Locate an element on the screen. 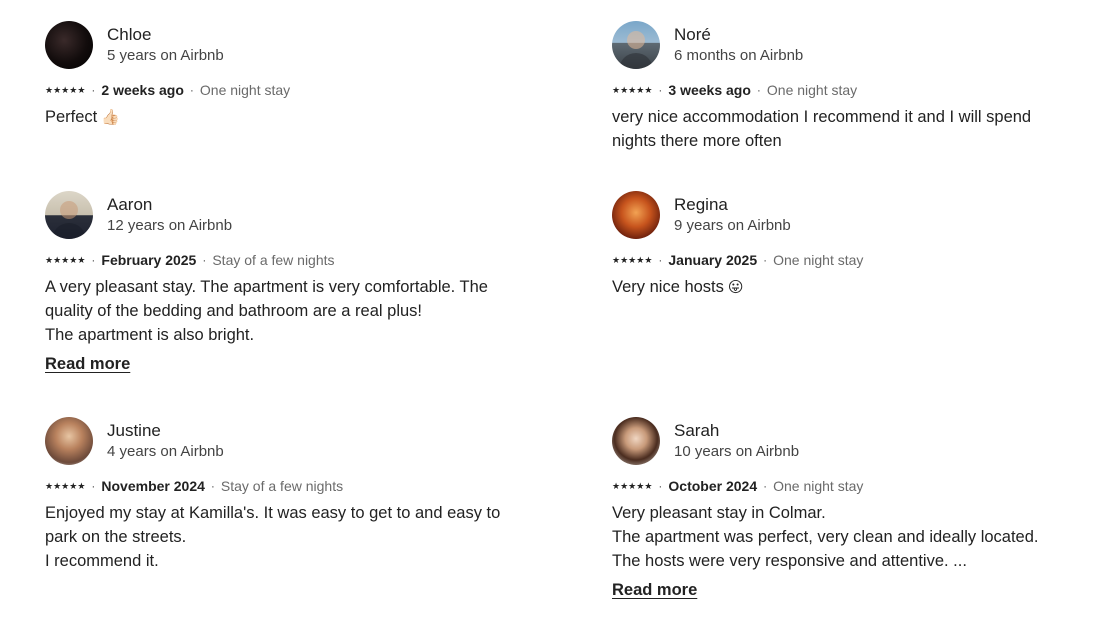 The height and width of the screenshot is (643, 1114). tongue-out-emoji-icon: 😛 is located at coordinates (735, 287).